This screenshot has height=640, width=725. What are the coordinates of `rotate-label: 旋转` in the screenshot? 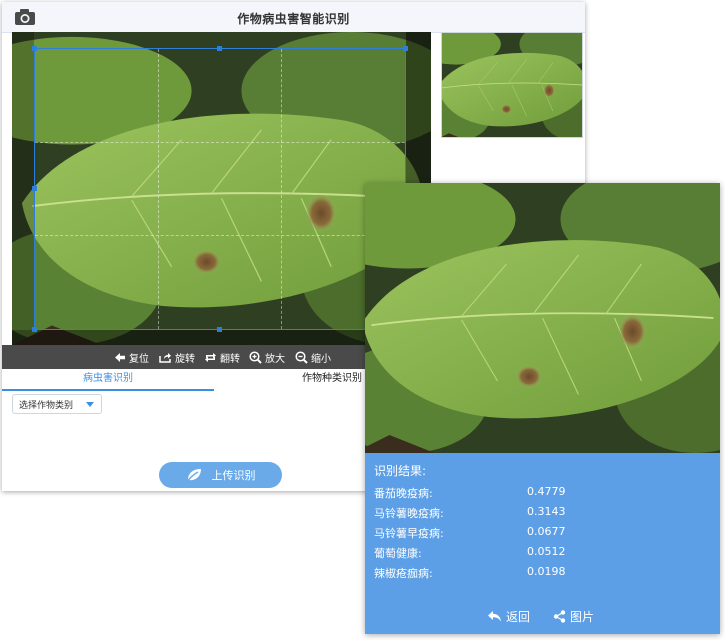 It's located at (185, 359).